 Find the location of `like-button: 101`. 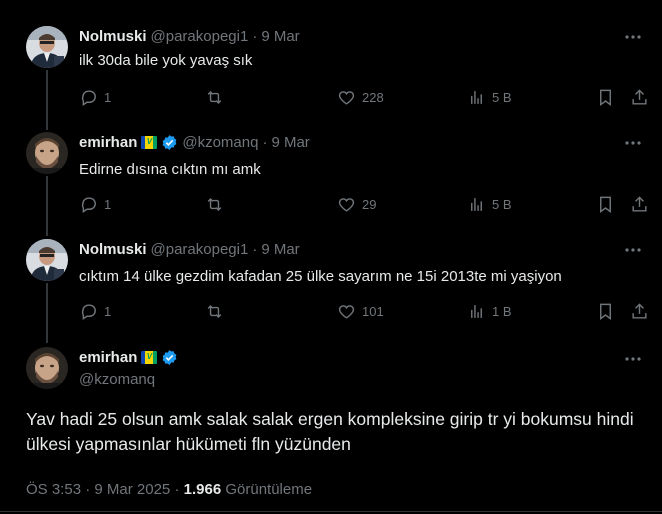

like-button: 101 is located at coordinates (360, 311).